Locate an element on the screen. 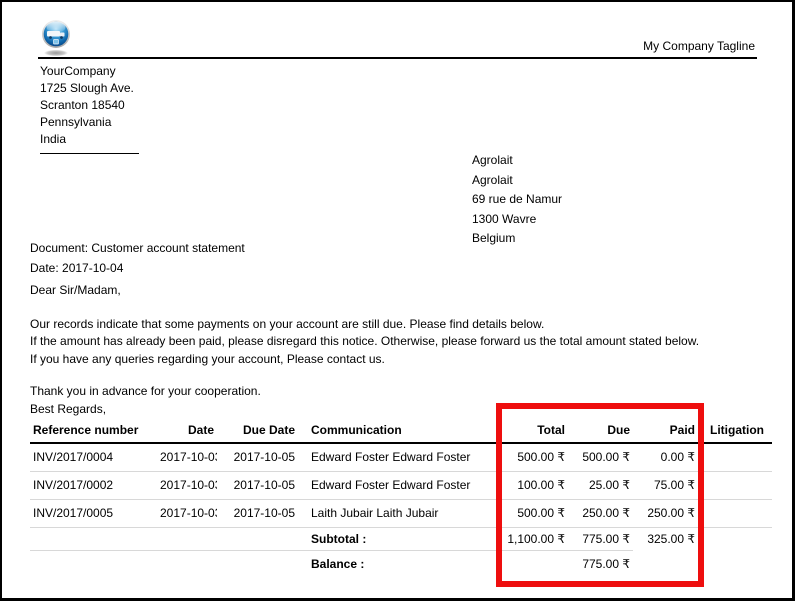 Image resolution: width=795 pixels, height=601 pixels. cell-paid: 0.00 ₹ is located at coordinates (665, 457).